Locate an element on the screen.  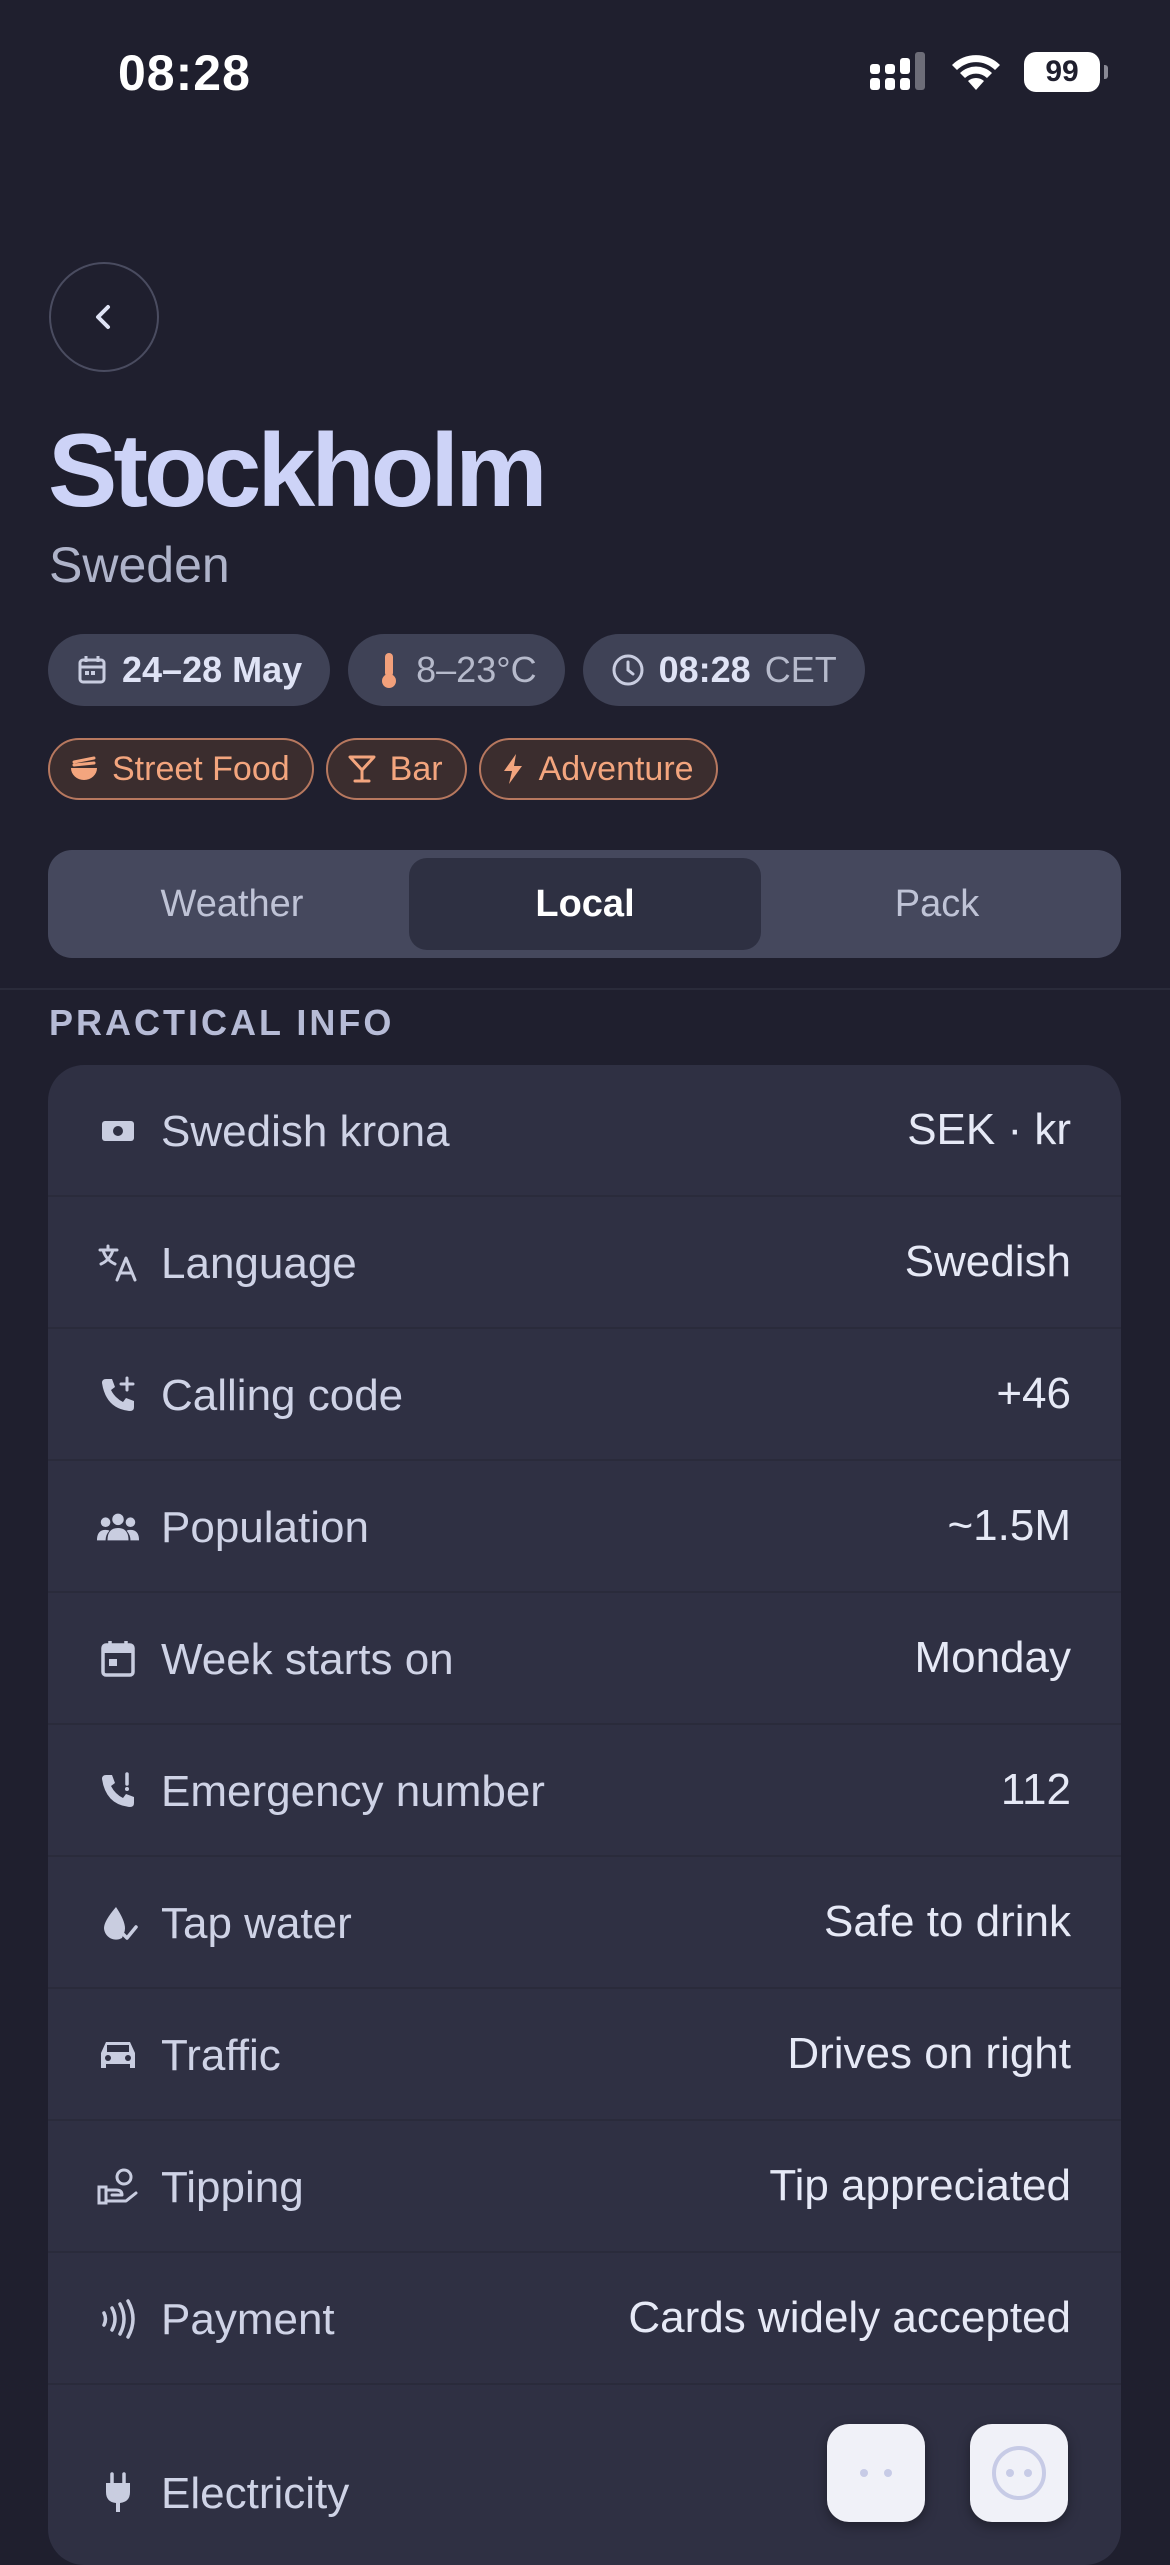
info-row-calling-code: Calling code +46 is located at coordinates (584, 1395).